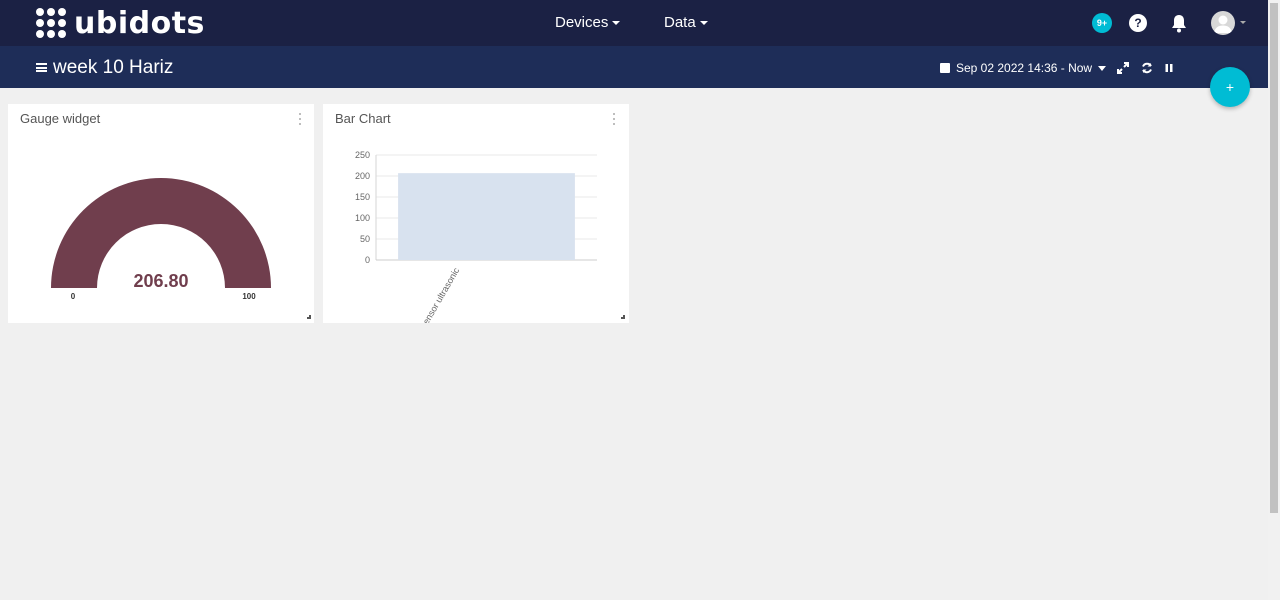 The width and height of the screenshot is (1280, 600). What do you see at coordinates (365, 239) in the screenshot?
I see `y-tick-label: 50` at bounding box center [365, 239].